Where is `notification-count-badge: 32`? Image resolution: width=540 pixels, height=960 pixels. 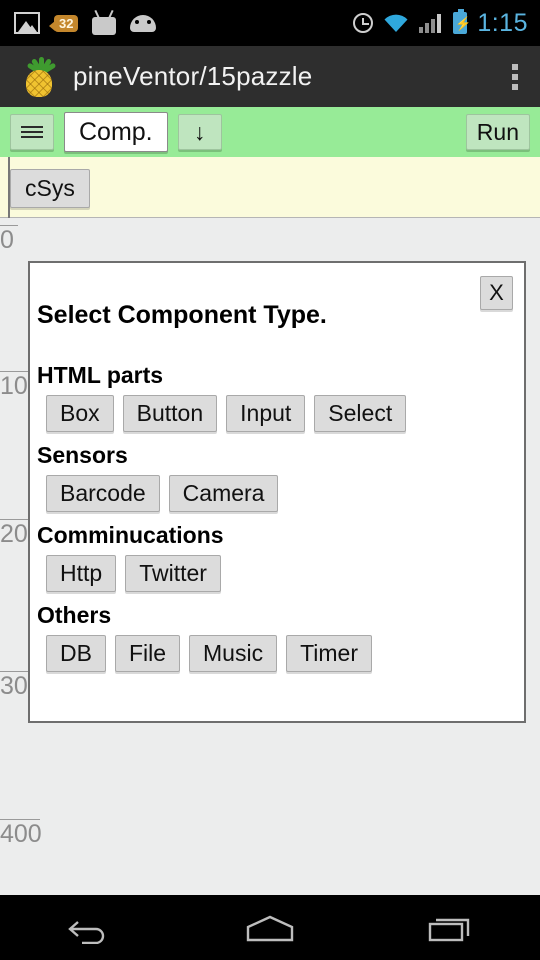
notification-count-badge: 32 is located at coordinates (63, 23).